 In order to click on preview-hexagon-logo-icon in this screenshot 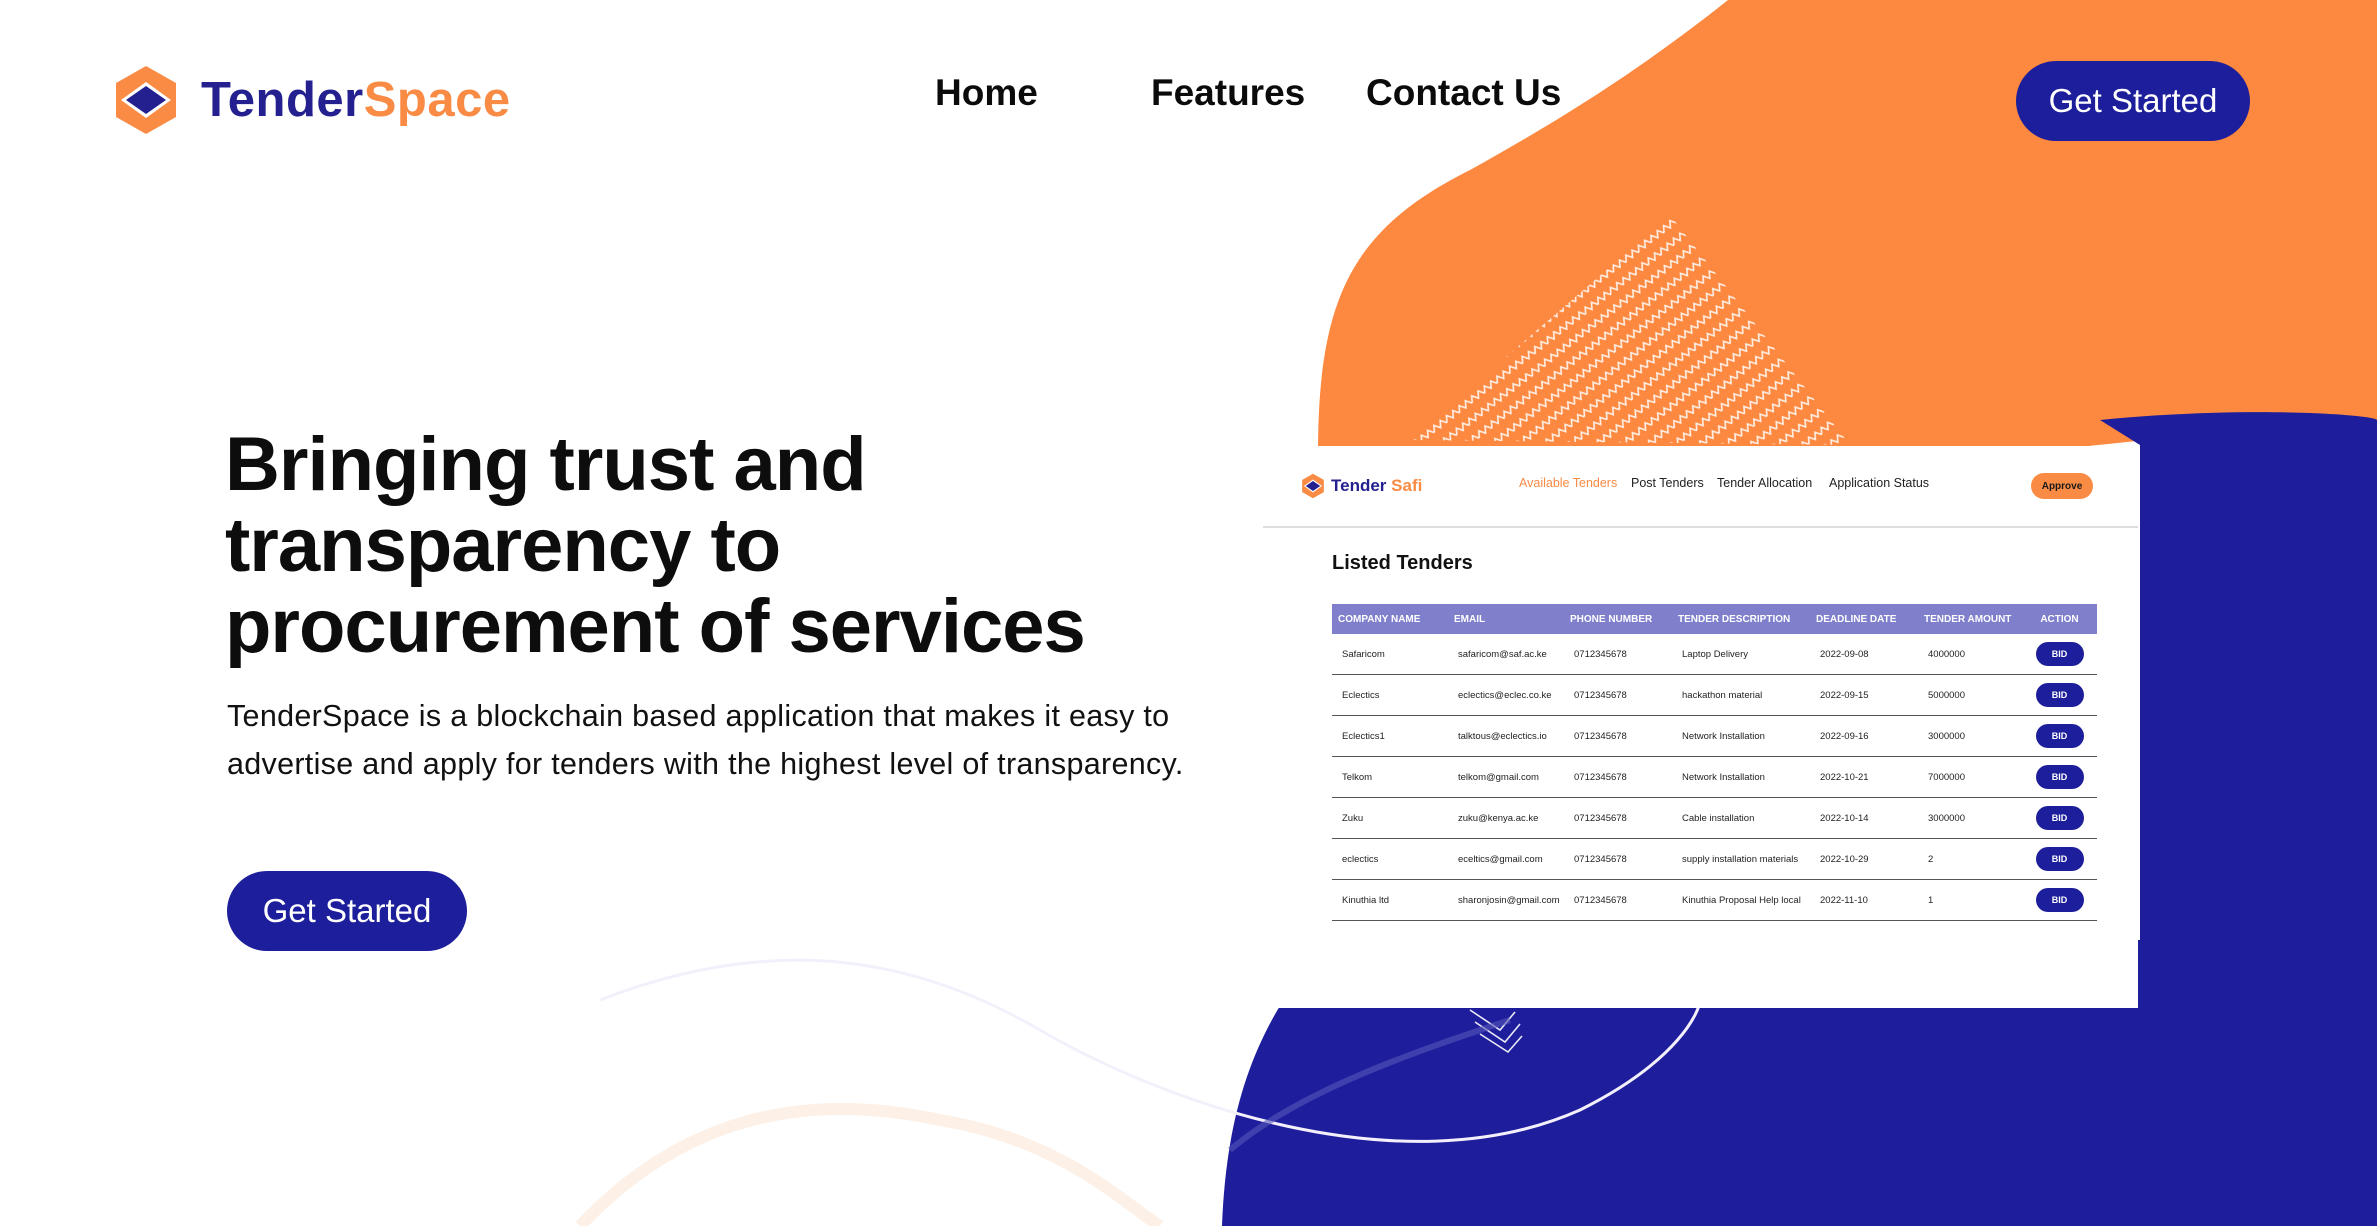, I will do `click(1313, 486)`.